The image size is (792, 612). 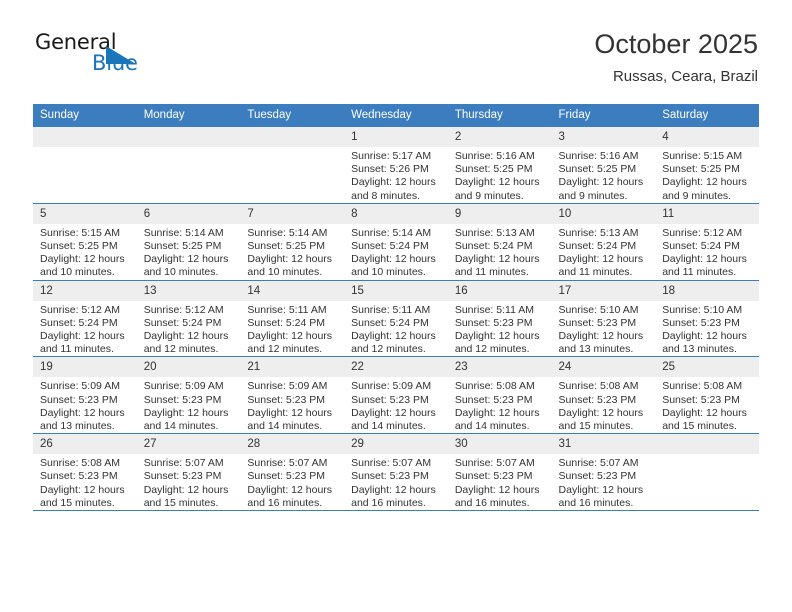 I want to click on day-number: 27, so click(x=188, y=444).